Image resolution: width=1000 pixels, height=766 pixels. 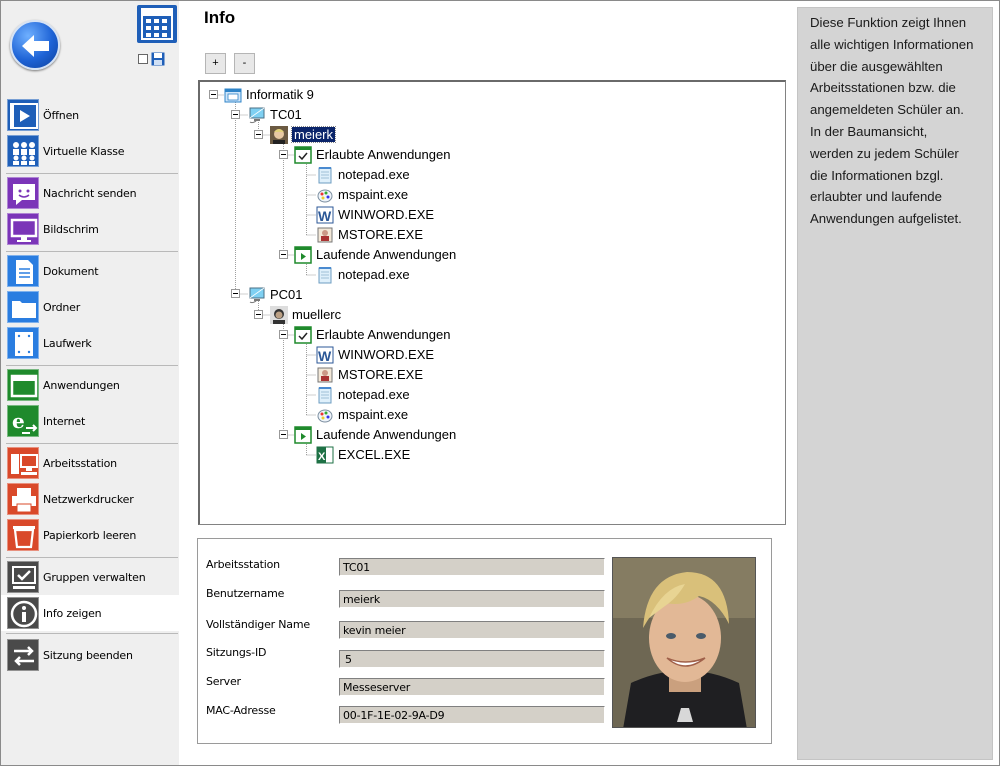 I want to click on tree-node-user: muellerc, so click(x=305, y=314).